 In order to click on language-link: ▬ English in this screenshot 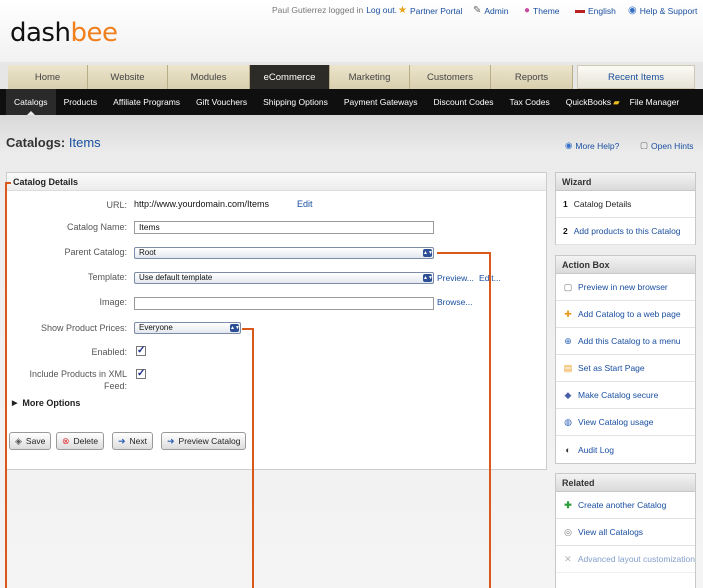, I will do `click(595, 10)`.